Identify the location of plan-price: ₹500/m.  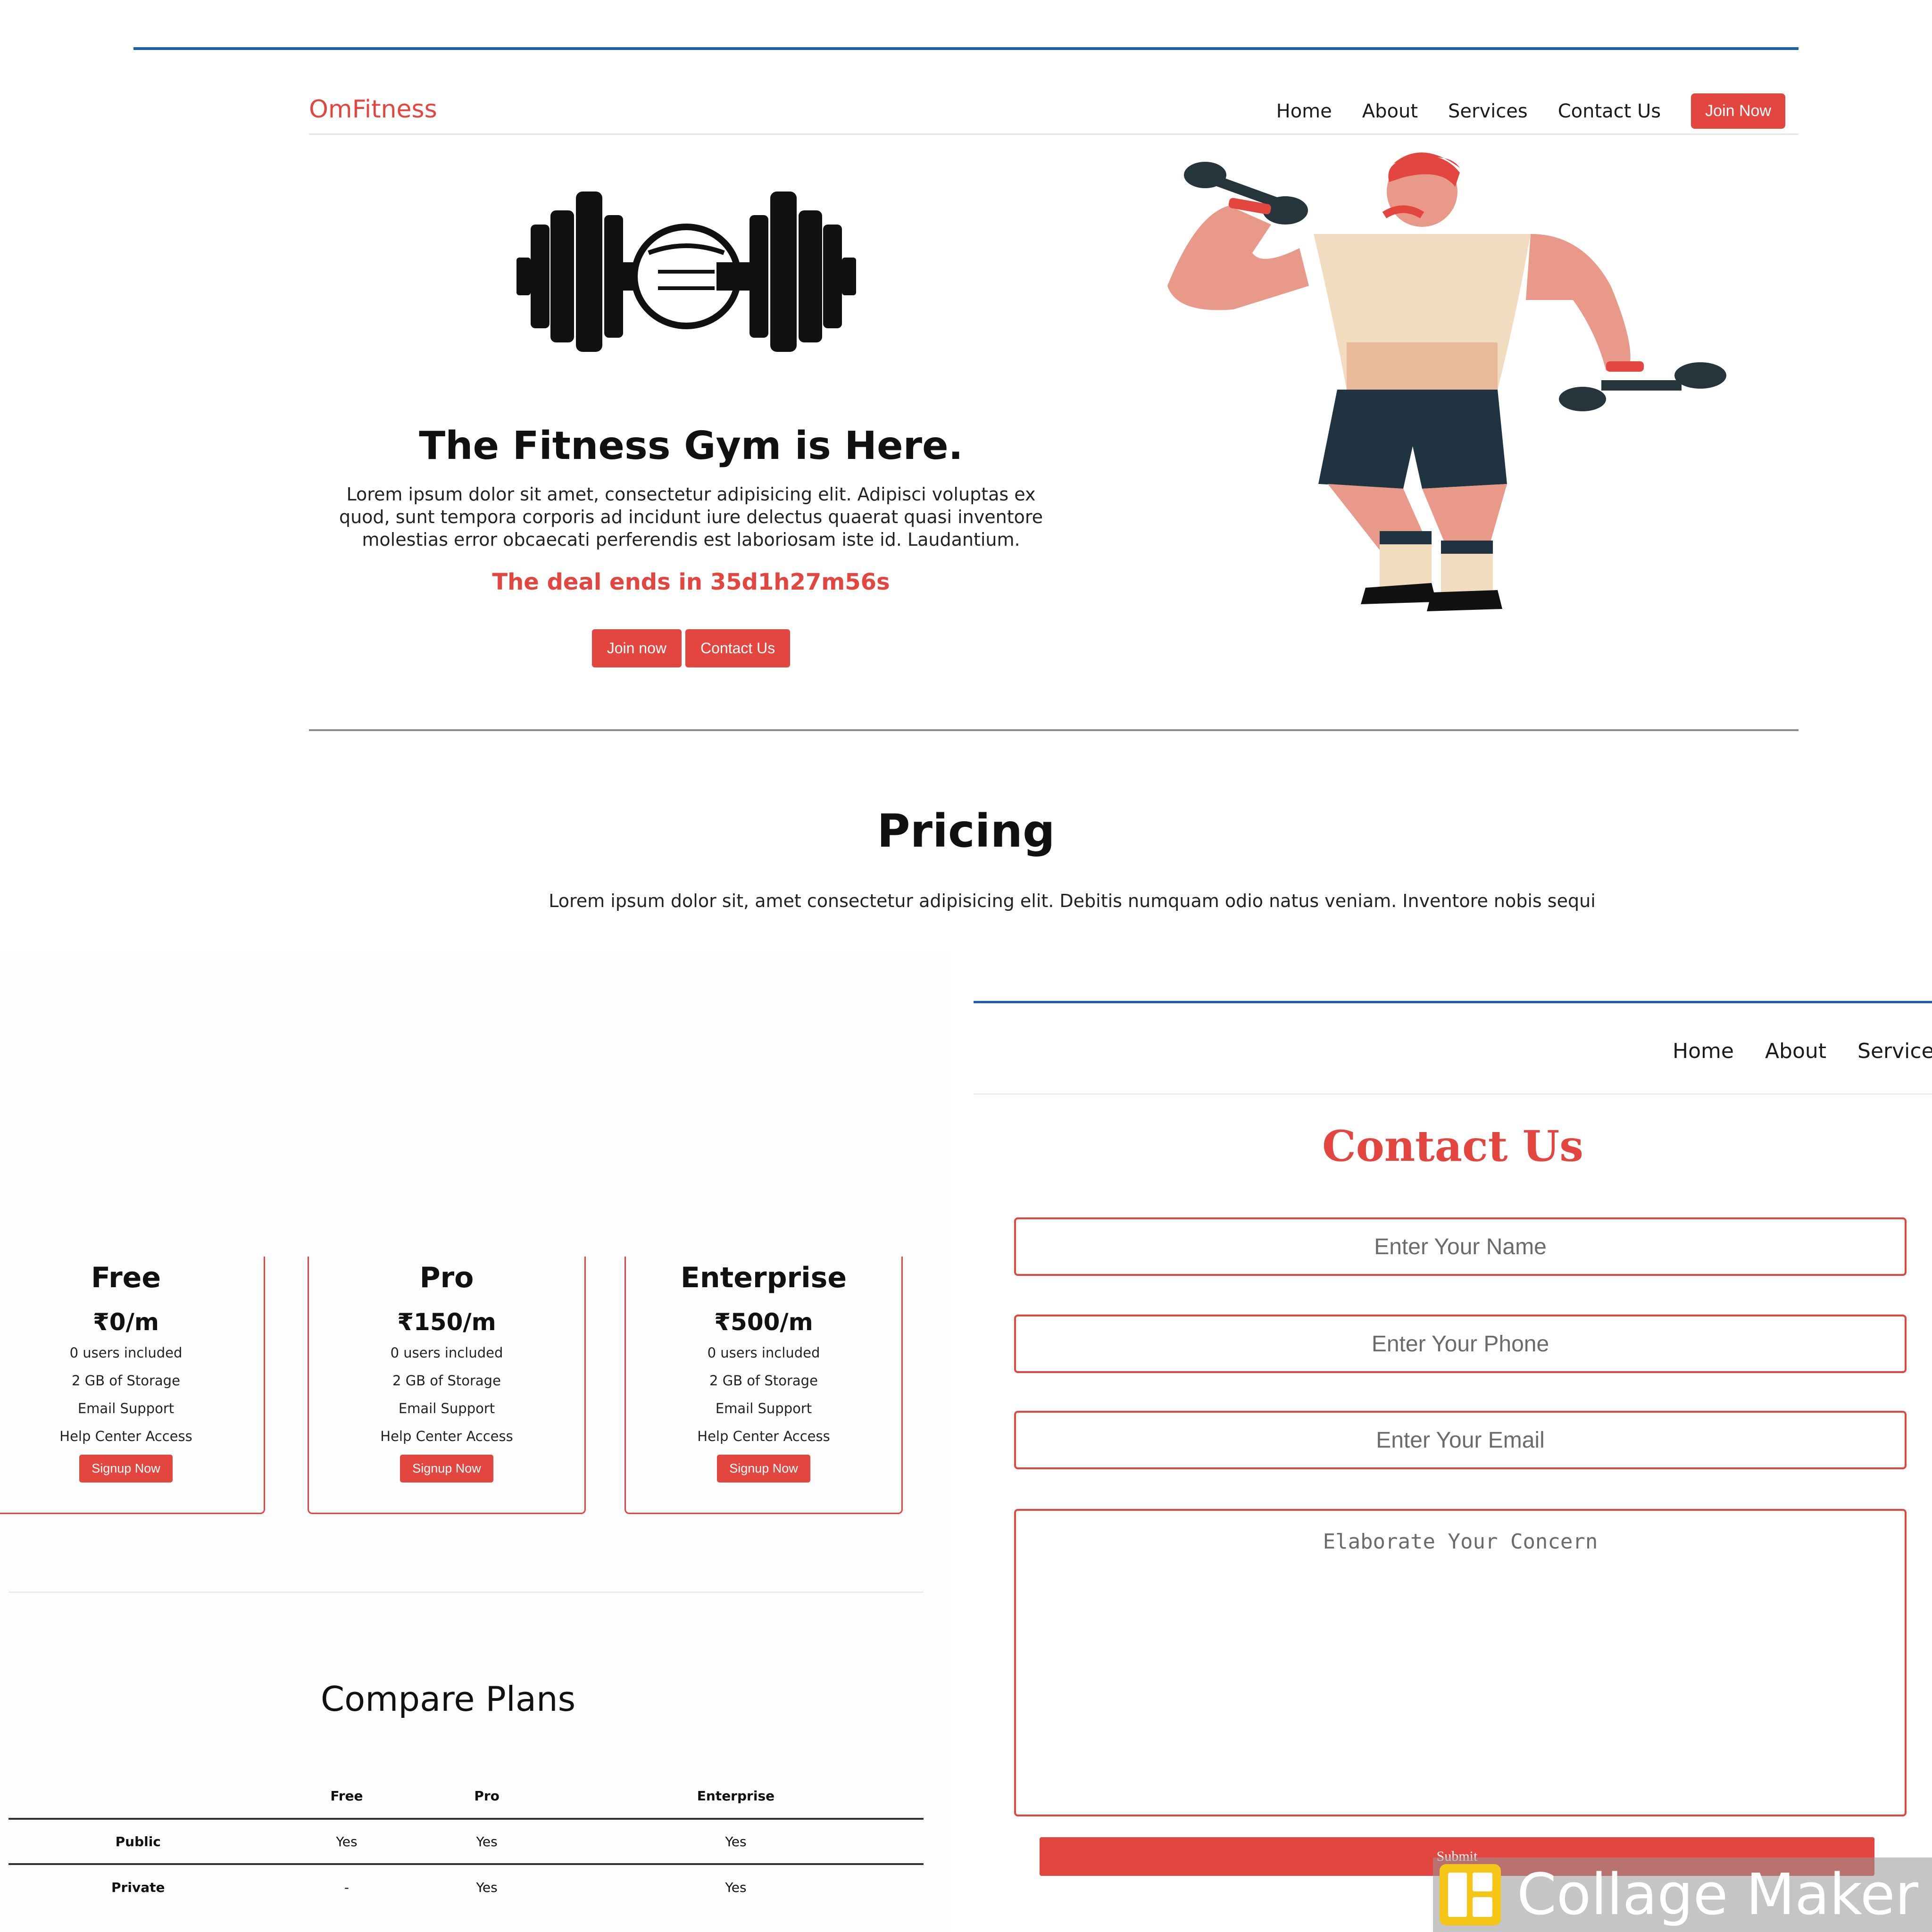
(763, 1322).